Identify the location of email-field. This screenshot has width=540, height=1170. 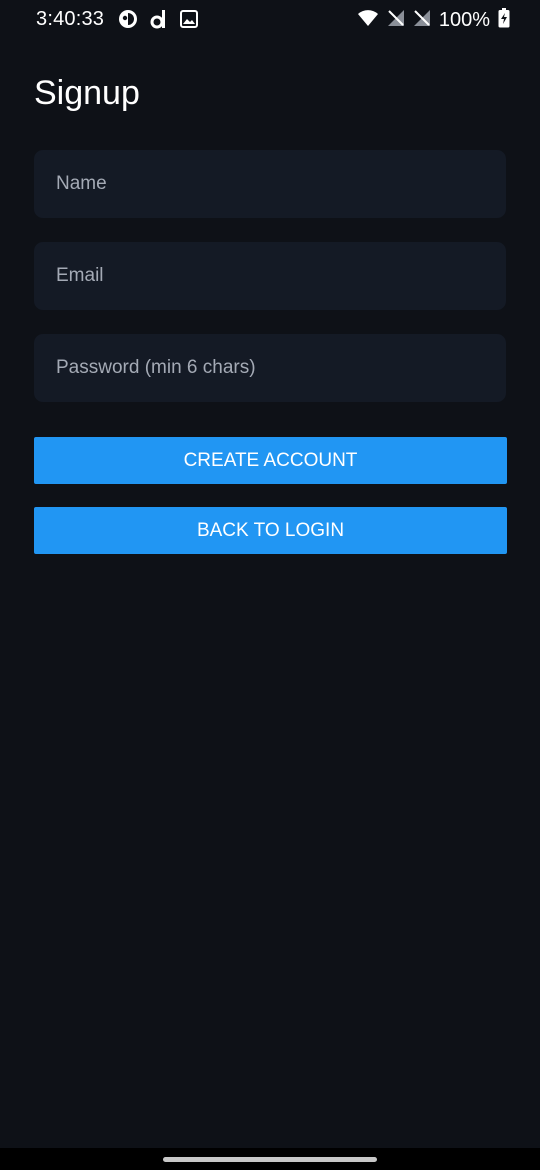
(270, 276).